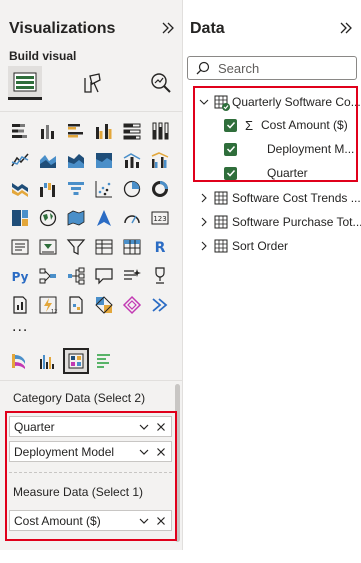  I want to click on build-visual-icon, so click(25, 81).